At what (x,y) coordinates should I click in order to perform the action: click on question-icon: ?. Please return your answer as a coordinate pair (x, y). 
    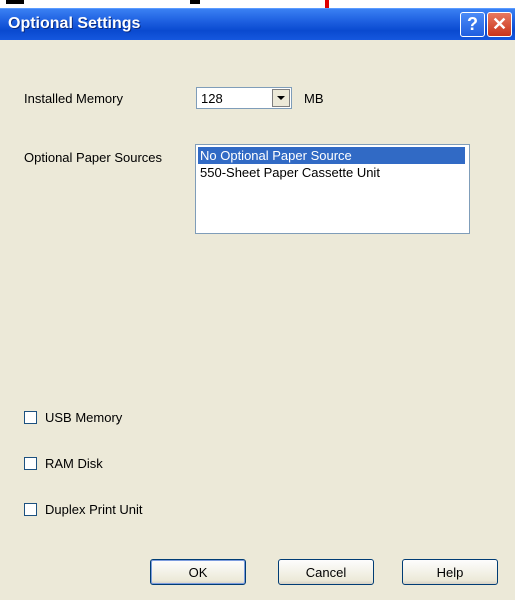
    Looking at the image, I should click on (472, 24).